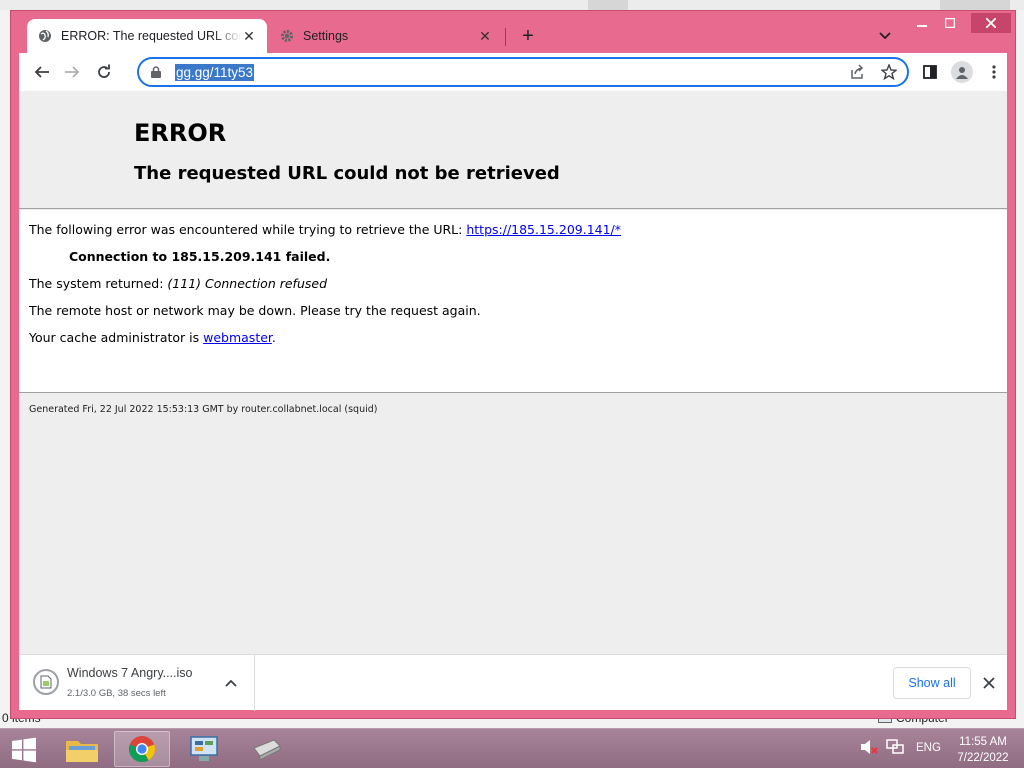  I want to click on reload-icon, so click(104, 72).